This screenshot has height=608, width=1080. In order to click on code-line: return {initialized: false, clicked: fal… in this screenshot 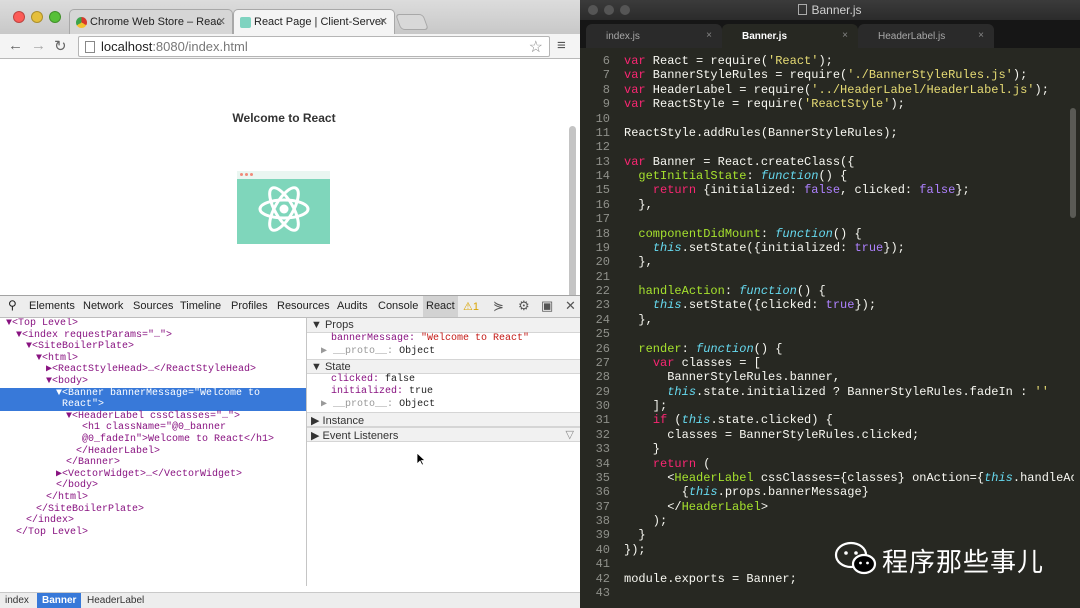, I will do `click(849, 190)`.